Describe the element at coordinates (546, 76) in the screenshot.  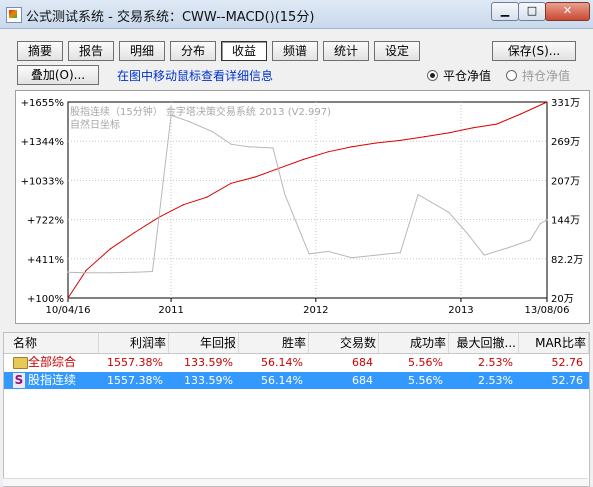
I see `hold-equity-label: 持仓净值` at that location.